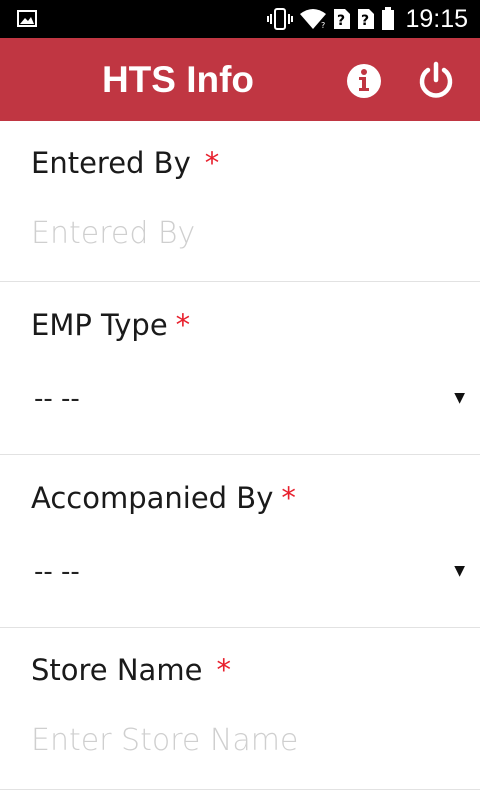 The width and height of the screenshot is (480, 800). I want to click on accompanied-by-selected-value: -- --, so click(57, 572).